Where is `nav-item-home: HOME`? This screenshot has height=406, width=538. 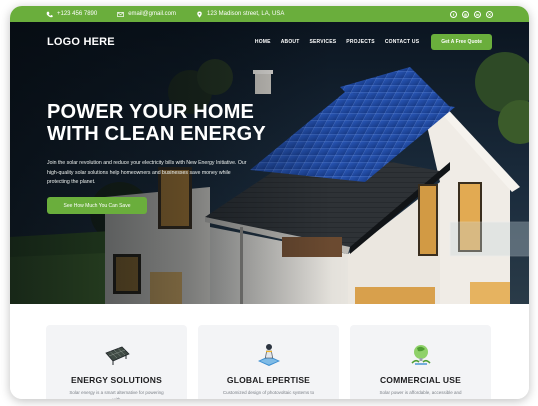 nav-item-home: HOME is located at coordinates (263, 42).